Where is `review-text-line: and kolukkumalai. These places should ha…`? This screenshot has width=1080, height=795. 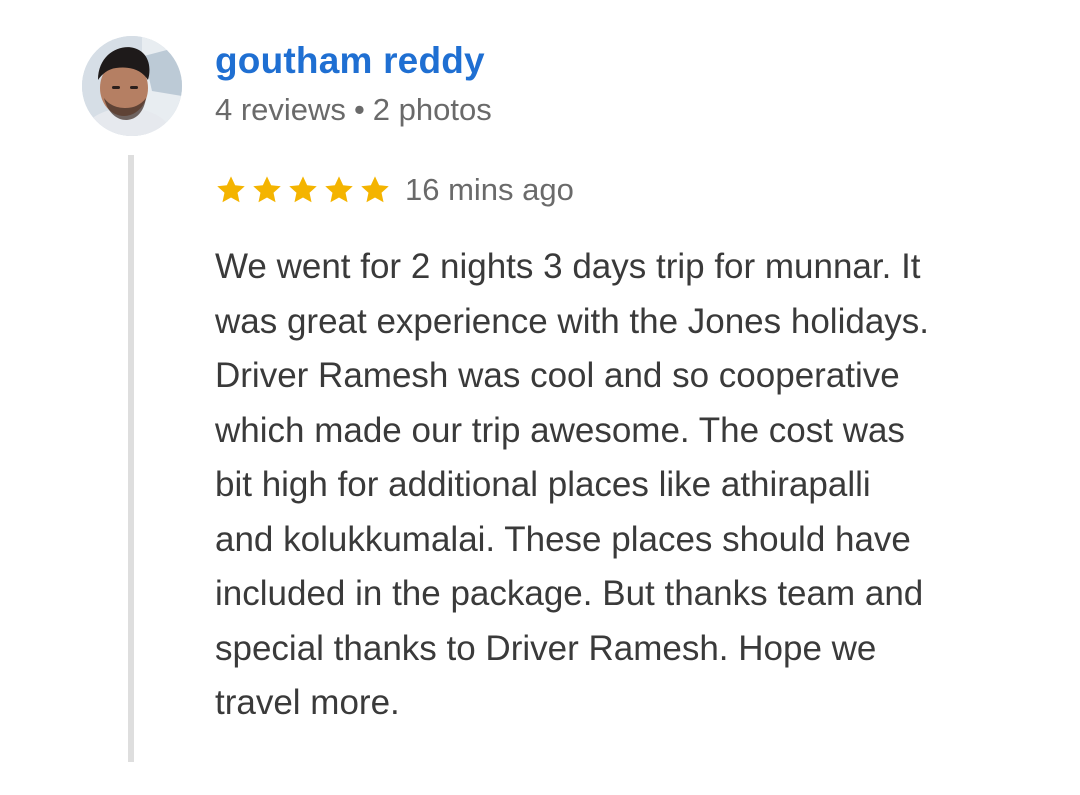
review-text-line: and kolukkumalai. These places should ha… is located at coordinates (563, 539).